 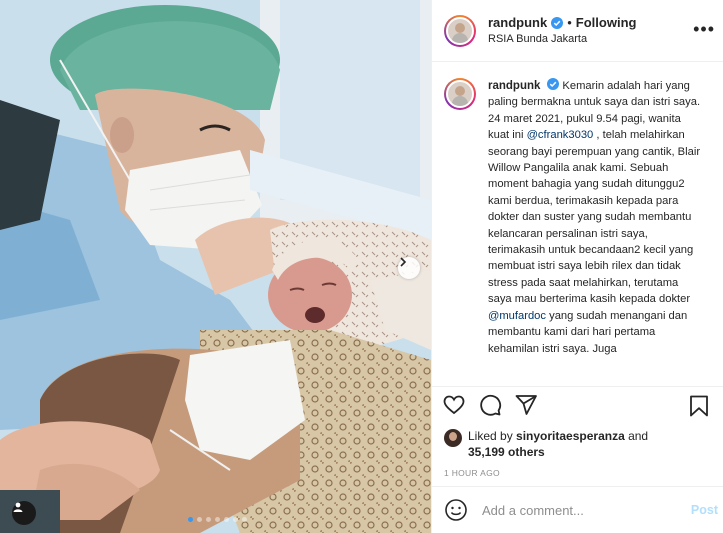 What do you see at coordinates (517, 23) in the screenshot?
I see `author-username: randpunk` at bounding box center [517, 23].